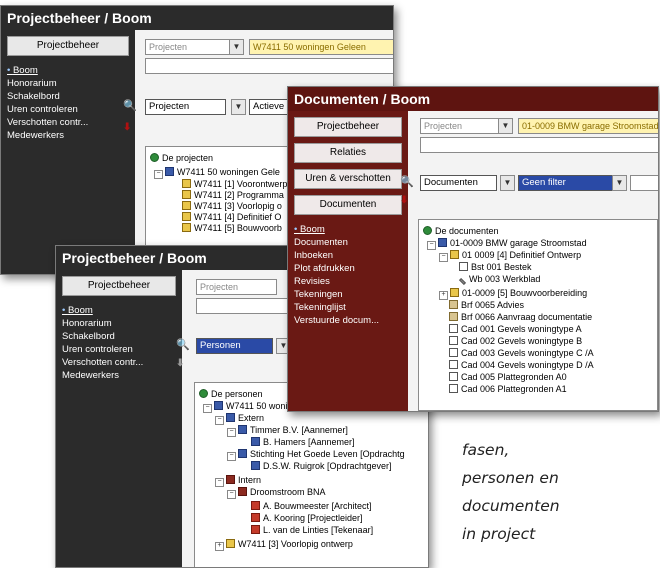 The width and height of the screenshot is (660, 568). What do you see at coordinates (351, 268) in the screenshot?
I see `nav-item-plot-afdrukken: Plot afdrukken` at bounding box center [351, 268].